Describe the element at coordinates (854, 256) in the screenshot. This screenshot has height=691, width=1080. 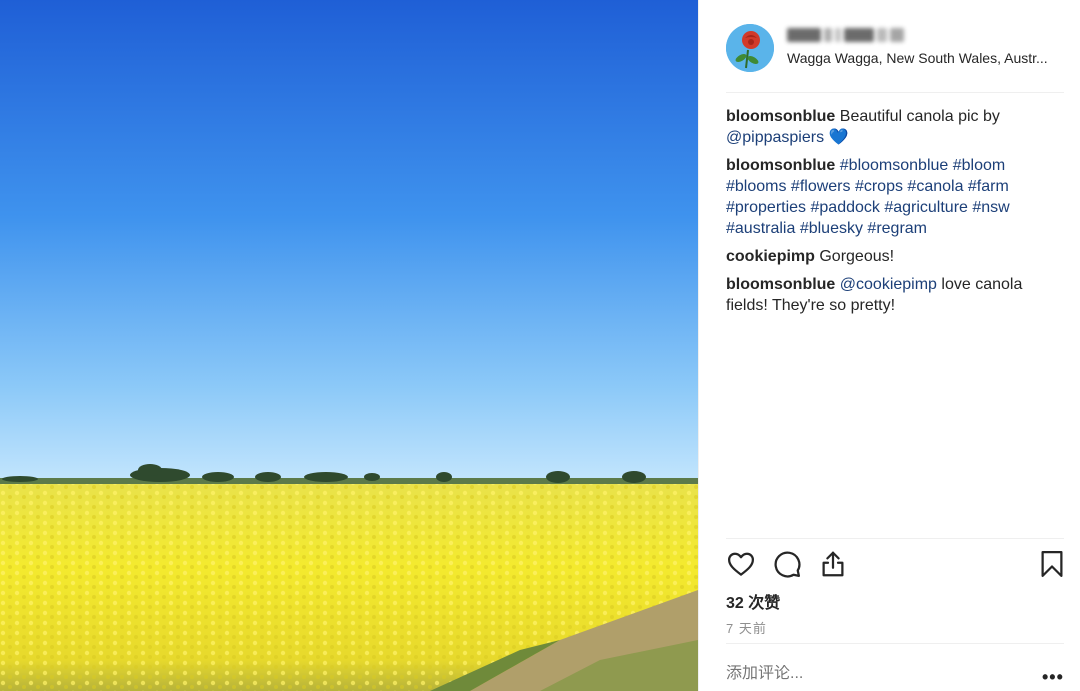
I see `comment-text: Gorgeous!` at that location.